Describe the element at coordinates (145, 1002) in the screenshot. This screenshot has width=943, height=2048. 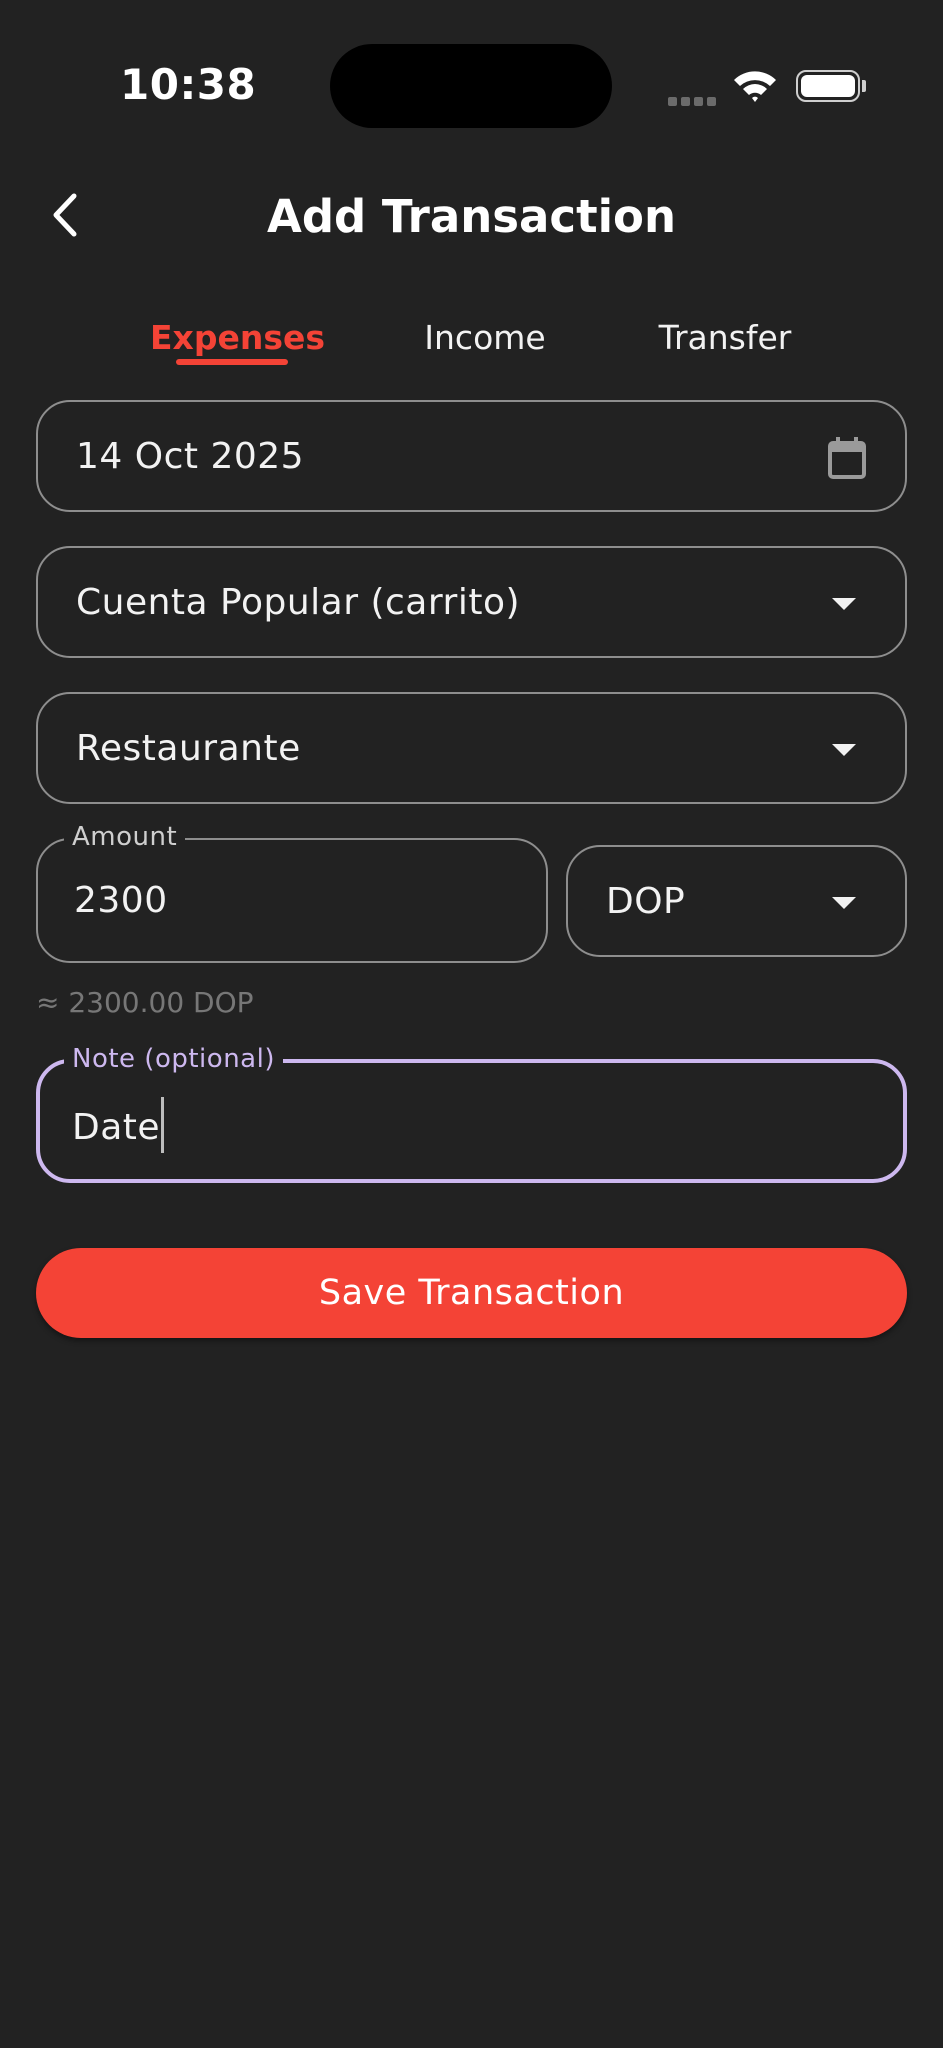
I see `converted-amount-hint: ≈ 2300.00 DOP` at that location.